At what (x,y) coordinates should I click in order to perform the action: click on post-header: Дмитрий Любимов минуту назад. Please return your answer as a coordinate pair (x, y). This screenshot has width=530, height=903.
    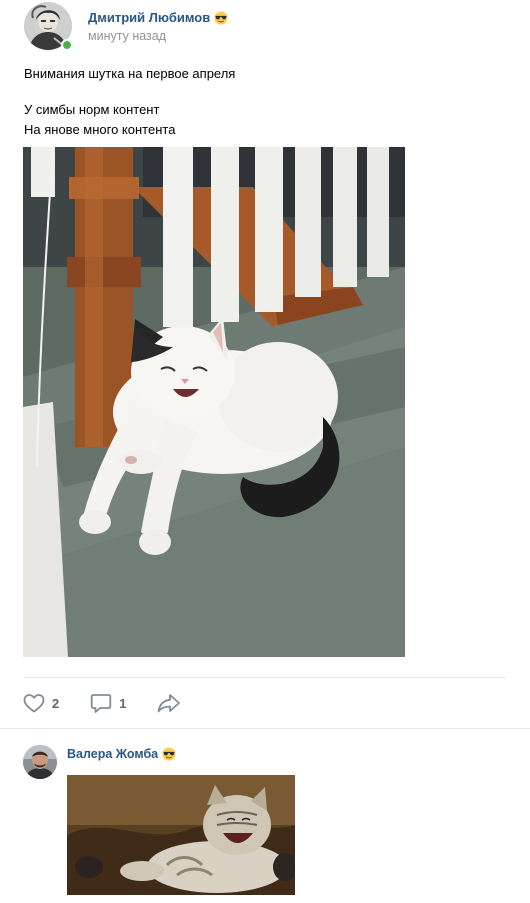
    Looking at the image, I should click on (277, 26).